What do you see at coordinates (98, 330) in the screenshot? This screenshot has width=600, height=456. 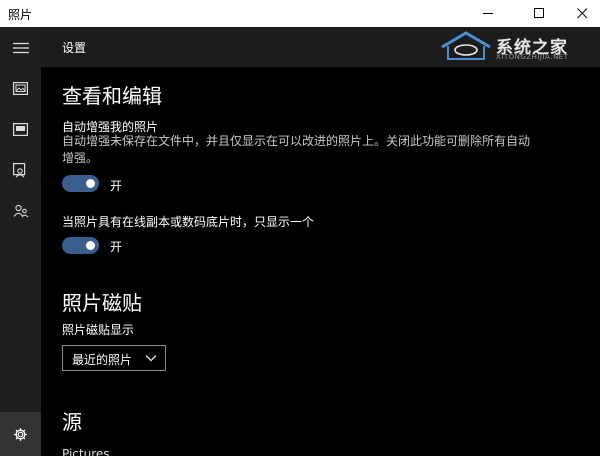 I see `live-tile-label: 照片磁贴显示` at bounding box center [98, 330].